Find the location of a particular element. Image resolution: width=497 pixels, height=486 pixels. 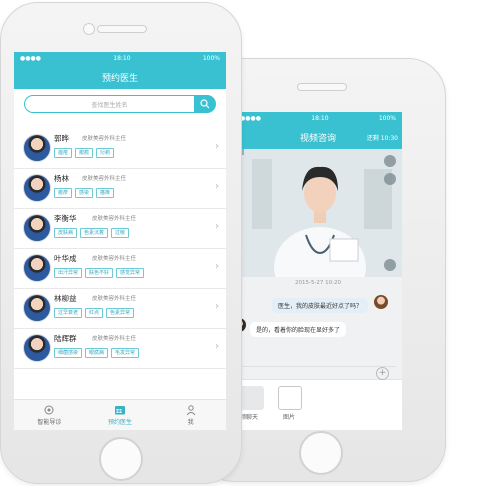

specialty-tag: 感染 is located at coordinates (84, 193).